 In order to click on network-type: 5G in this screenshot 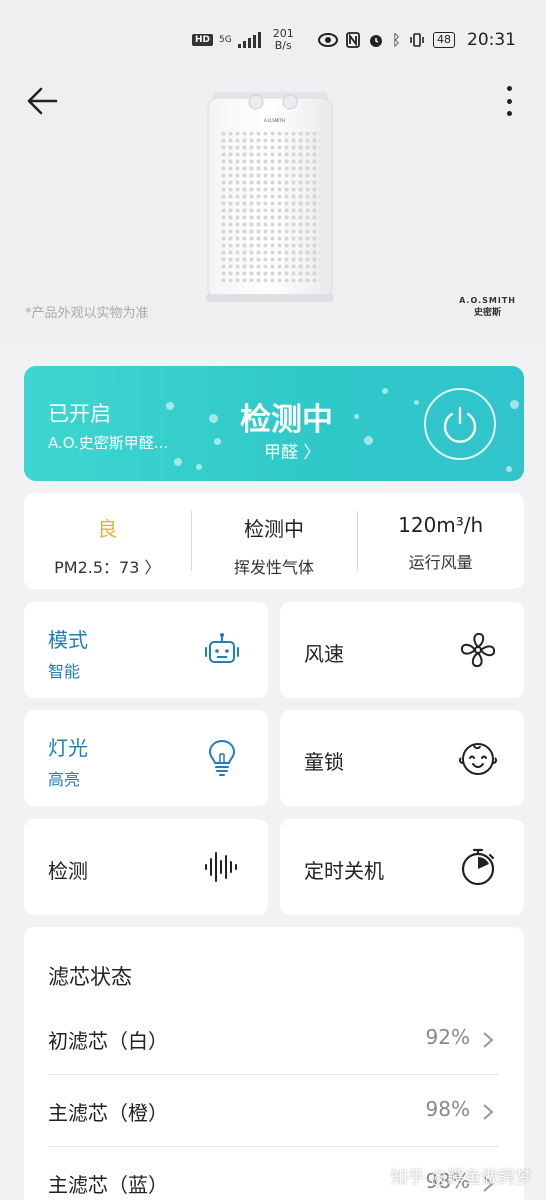, I will do `click(225, 39)`.